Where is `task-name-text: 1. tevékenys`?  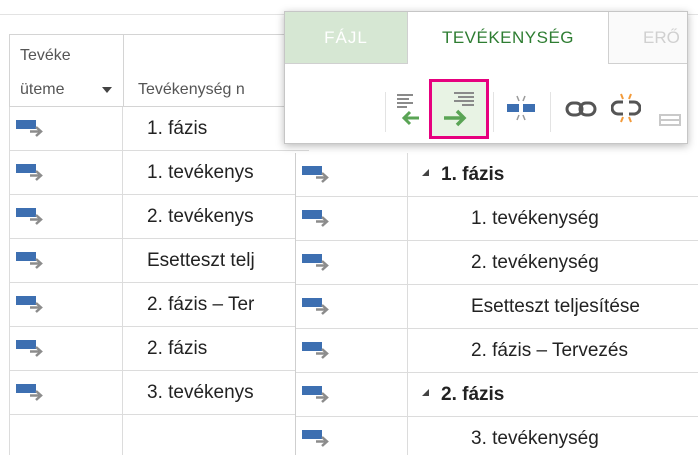 task-name-text: 1. tevékenys is located at coordinates (200, 172).